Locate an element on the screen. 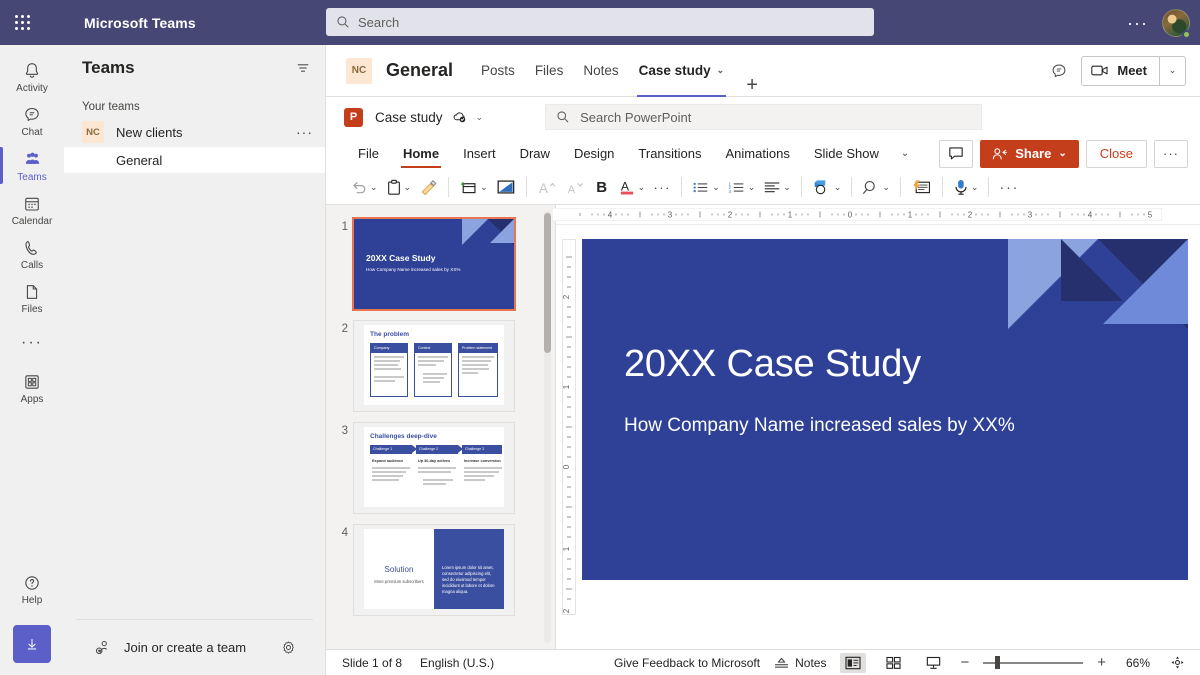 Image resolution: width=1200 pixels, height=675 pixels. zoom-level-label: 66% is located at coordinates (1135, 663).